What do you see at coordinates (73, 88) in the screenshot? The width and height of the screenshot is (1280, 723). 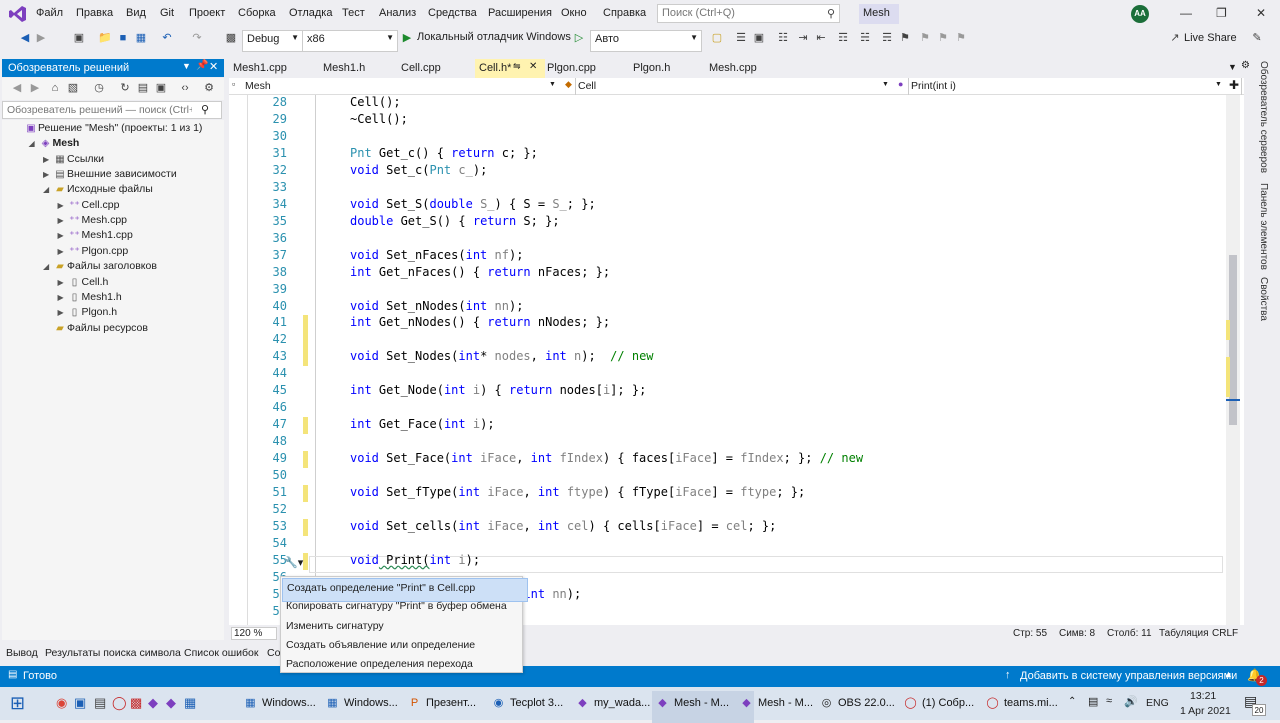 I see `sync-icon: ▧` at bounding box center [73, 88].